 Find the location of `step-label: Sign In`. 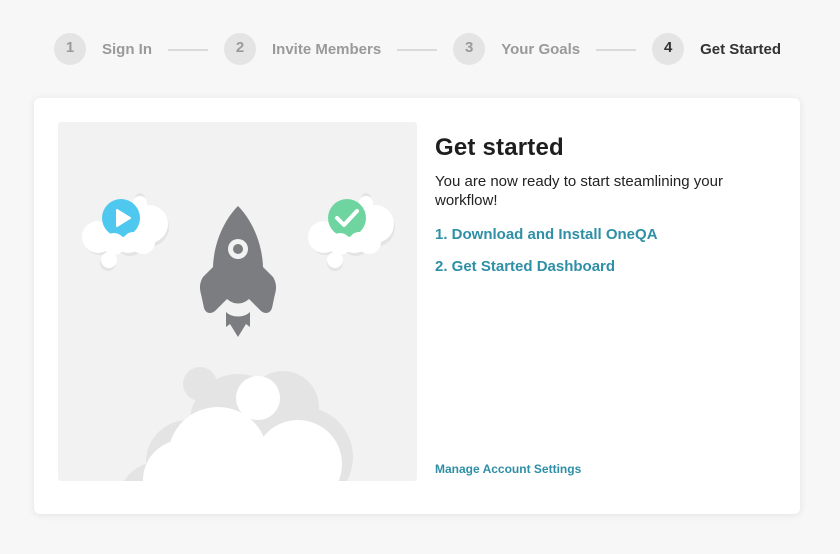

step-label: Sign In is located at coordinates (127, 49).